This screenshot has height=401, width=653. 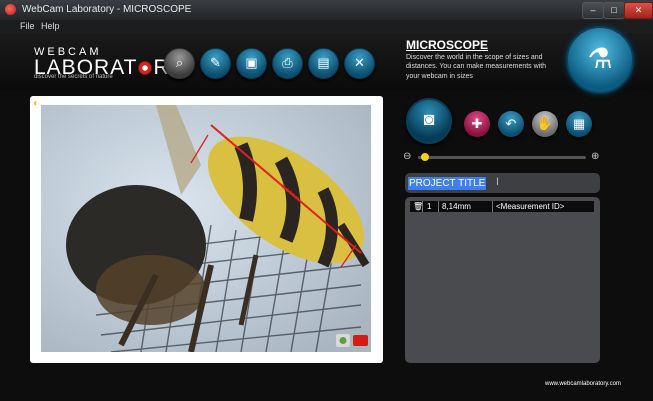 What do you see at coordinates (323, 63) in the screenshot?
I see `chart-icon: ▤` at bounding box center [323, 63].